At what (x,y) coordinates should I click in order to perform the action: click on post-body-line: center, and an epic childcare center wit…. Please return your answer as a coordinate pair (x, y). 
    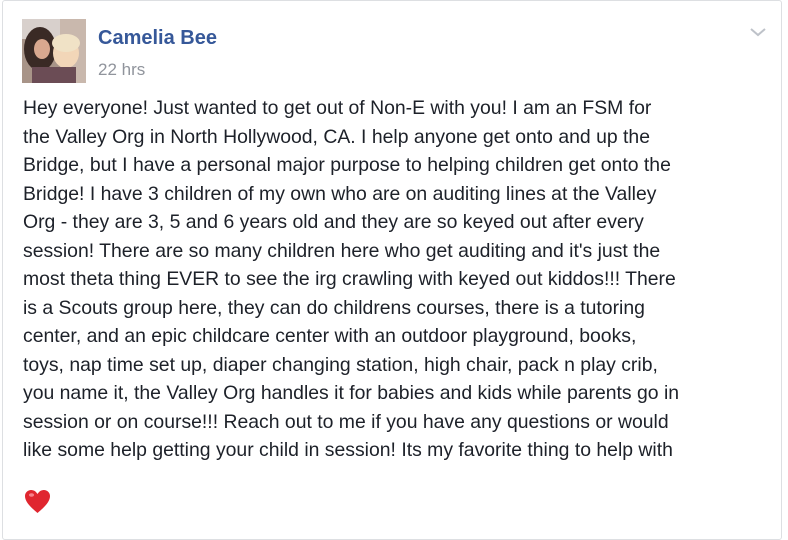
    Looking at the image, I should click on (330, 336).